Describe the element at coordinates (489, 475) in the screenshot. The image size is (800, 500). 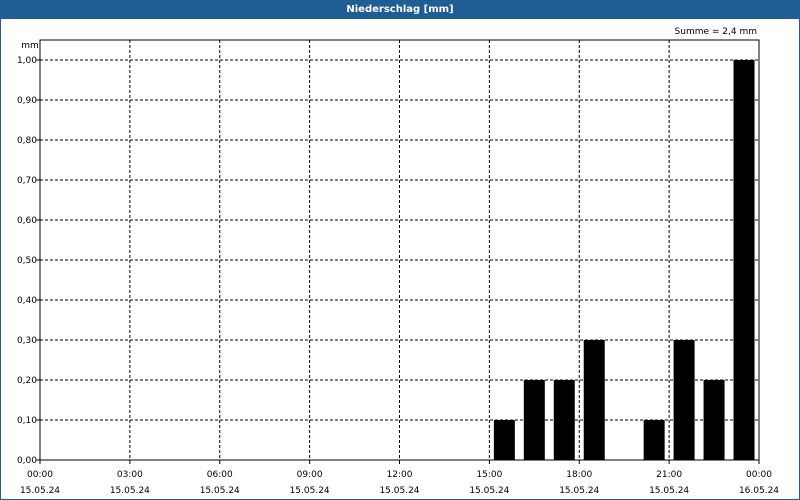
I see `x-tick-time-label: 15:00` at that location.